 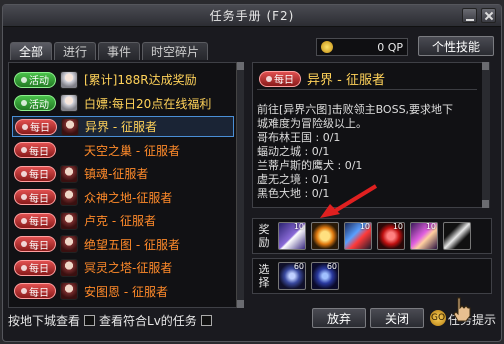 I want to click on tab-events-label: 事件, so click(x=119, y=52).